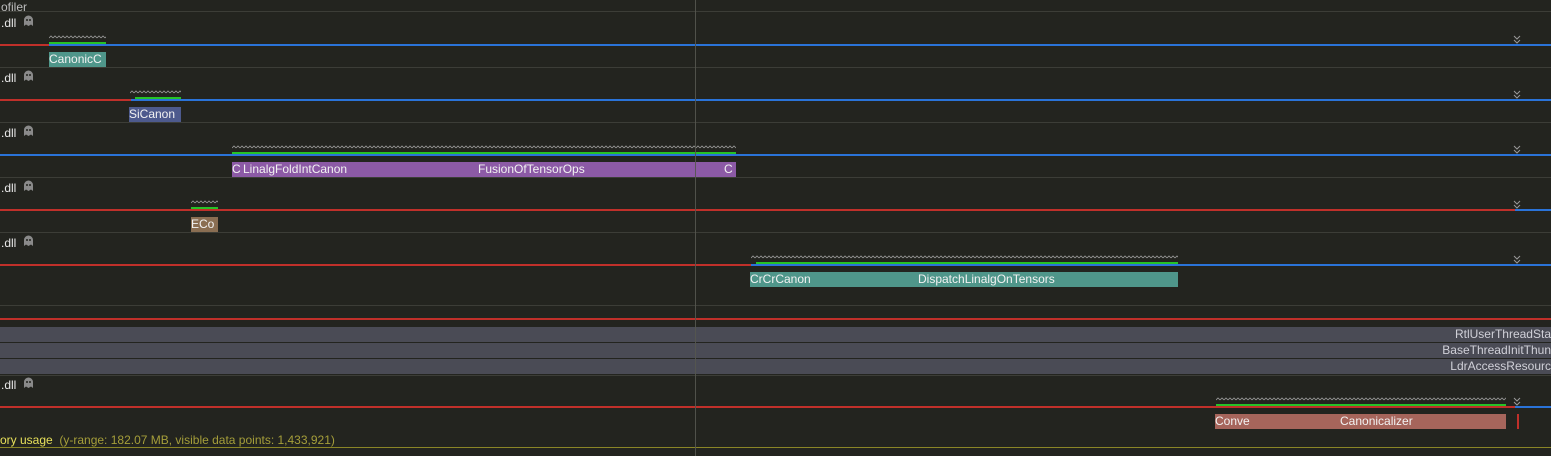 Image resolution: width=1551 pixels, height=456 pixels. I want to click on stack-frame: RtlUserThreadSta, so click(775, 334).